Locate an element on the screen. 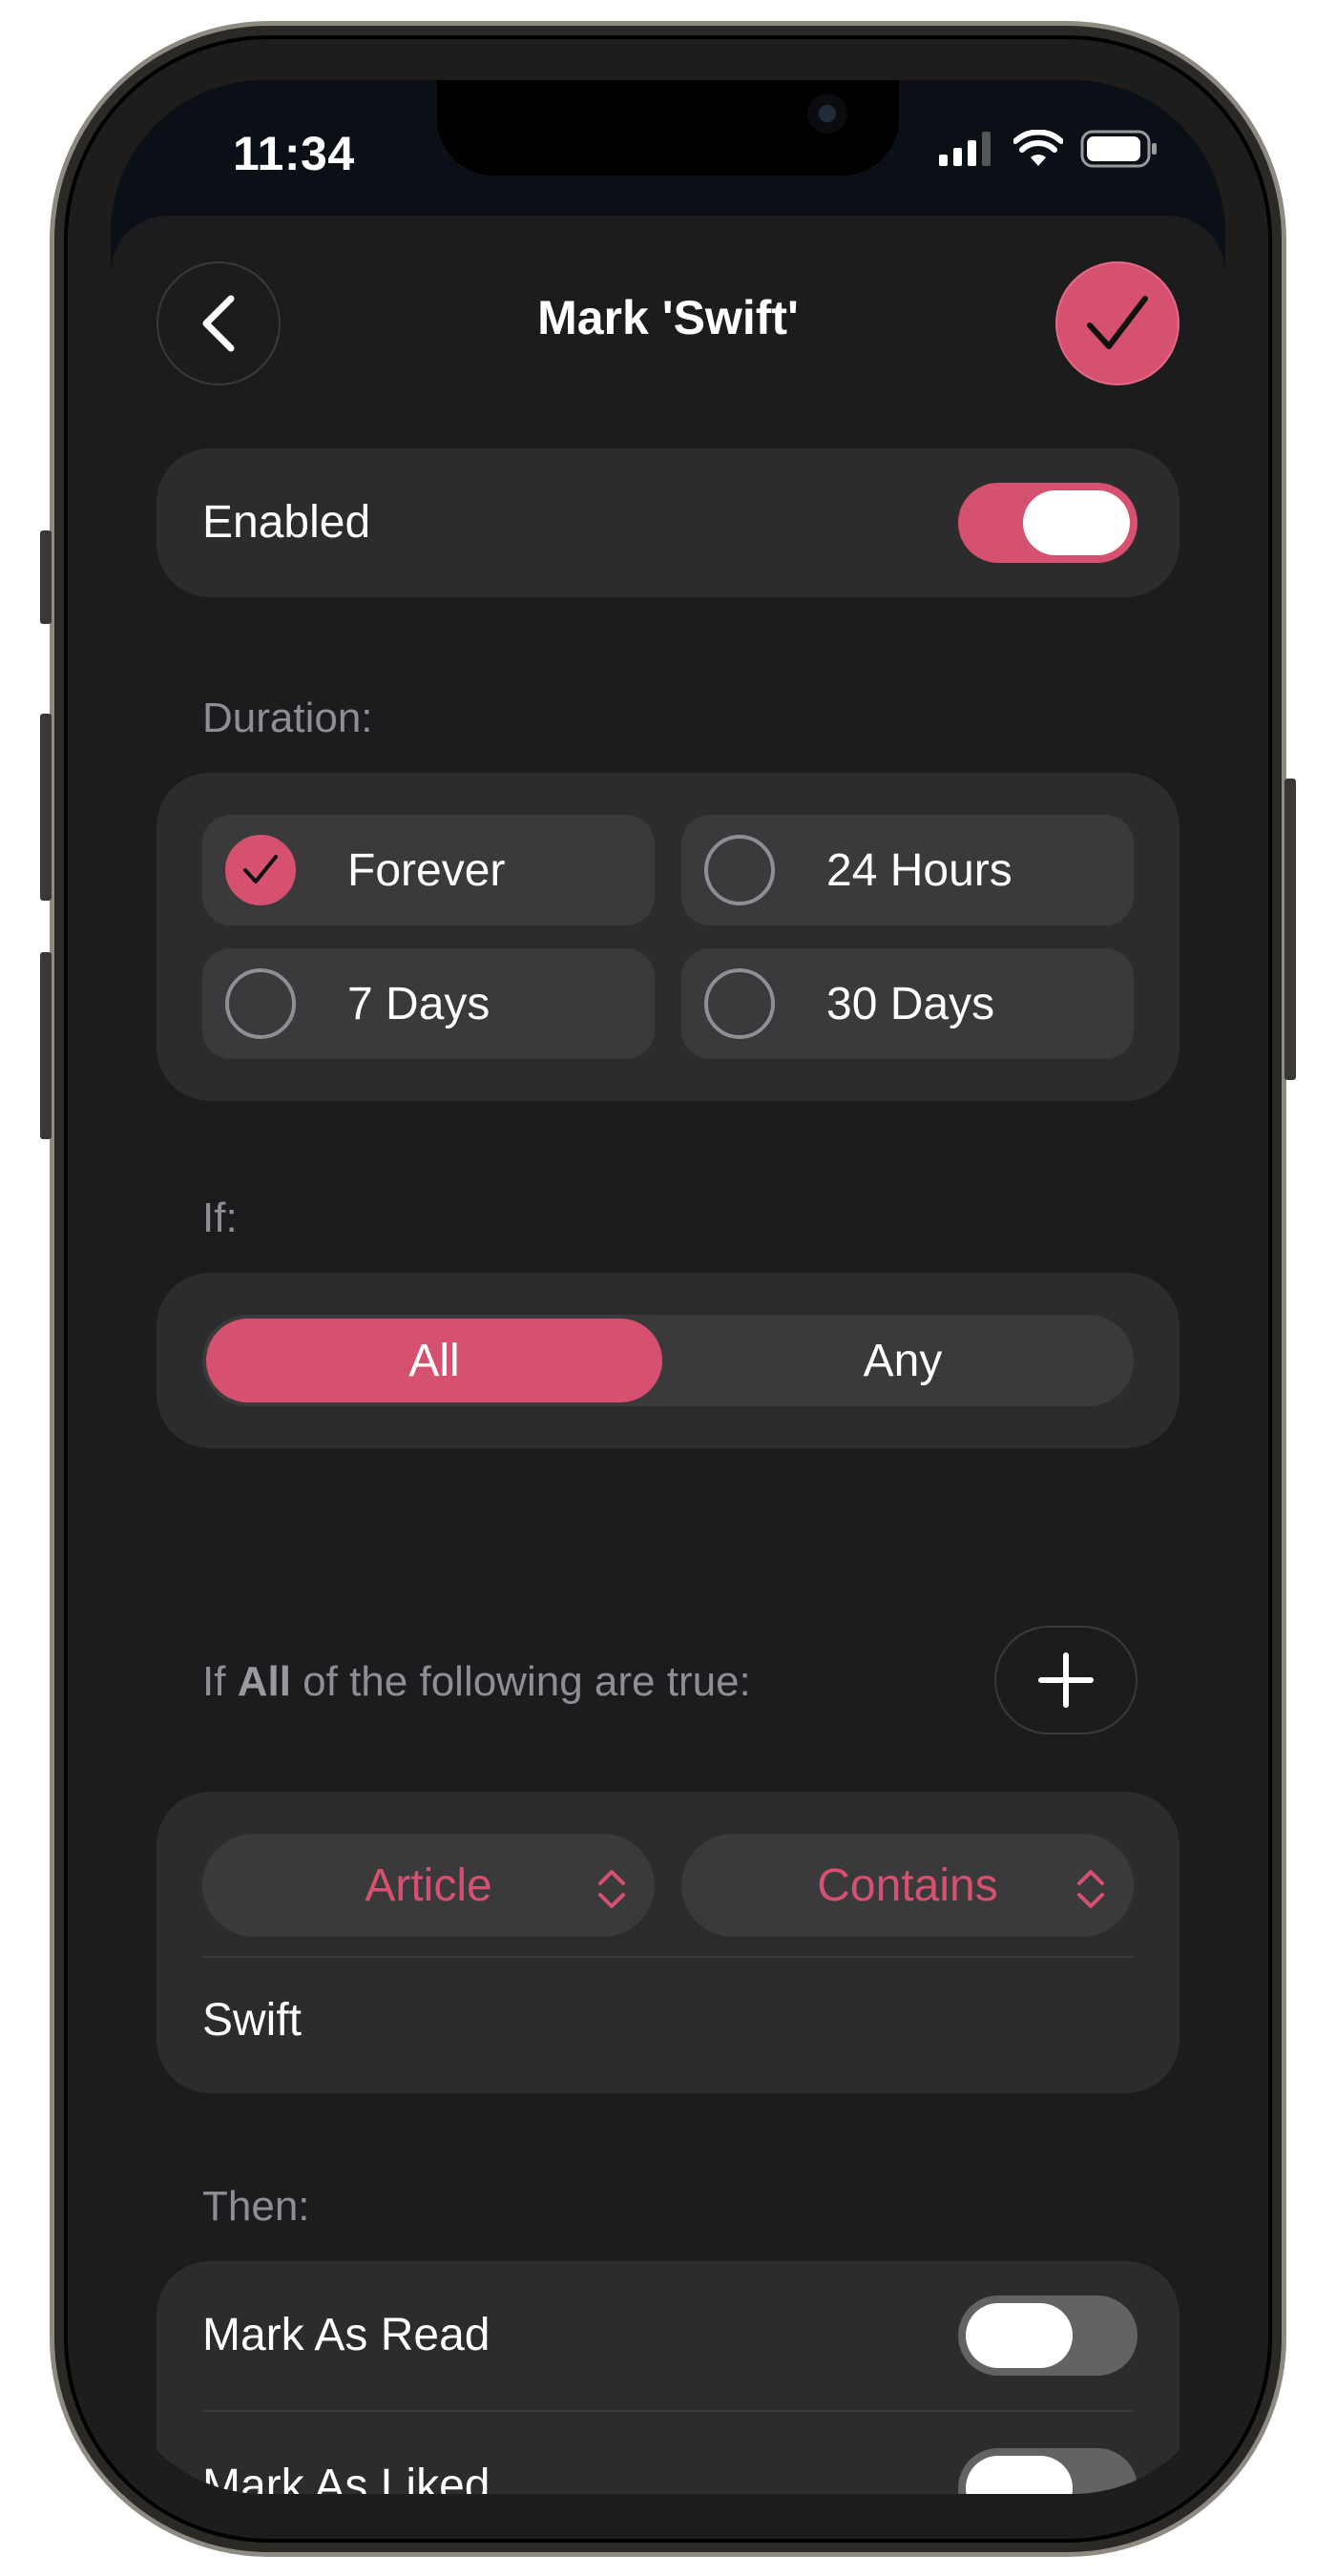 The height and width of the screenshot is (2576, 1336). rules-heading-prefix: If is located at coordinates (214, 1681).